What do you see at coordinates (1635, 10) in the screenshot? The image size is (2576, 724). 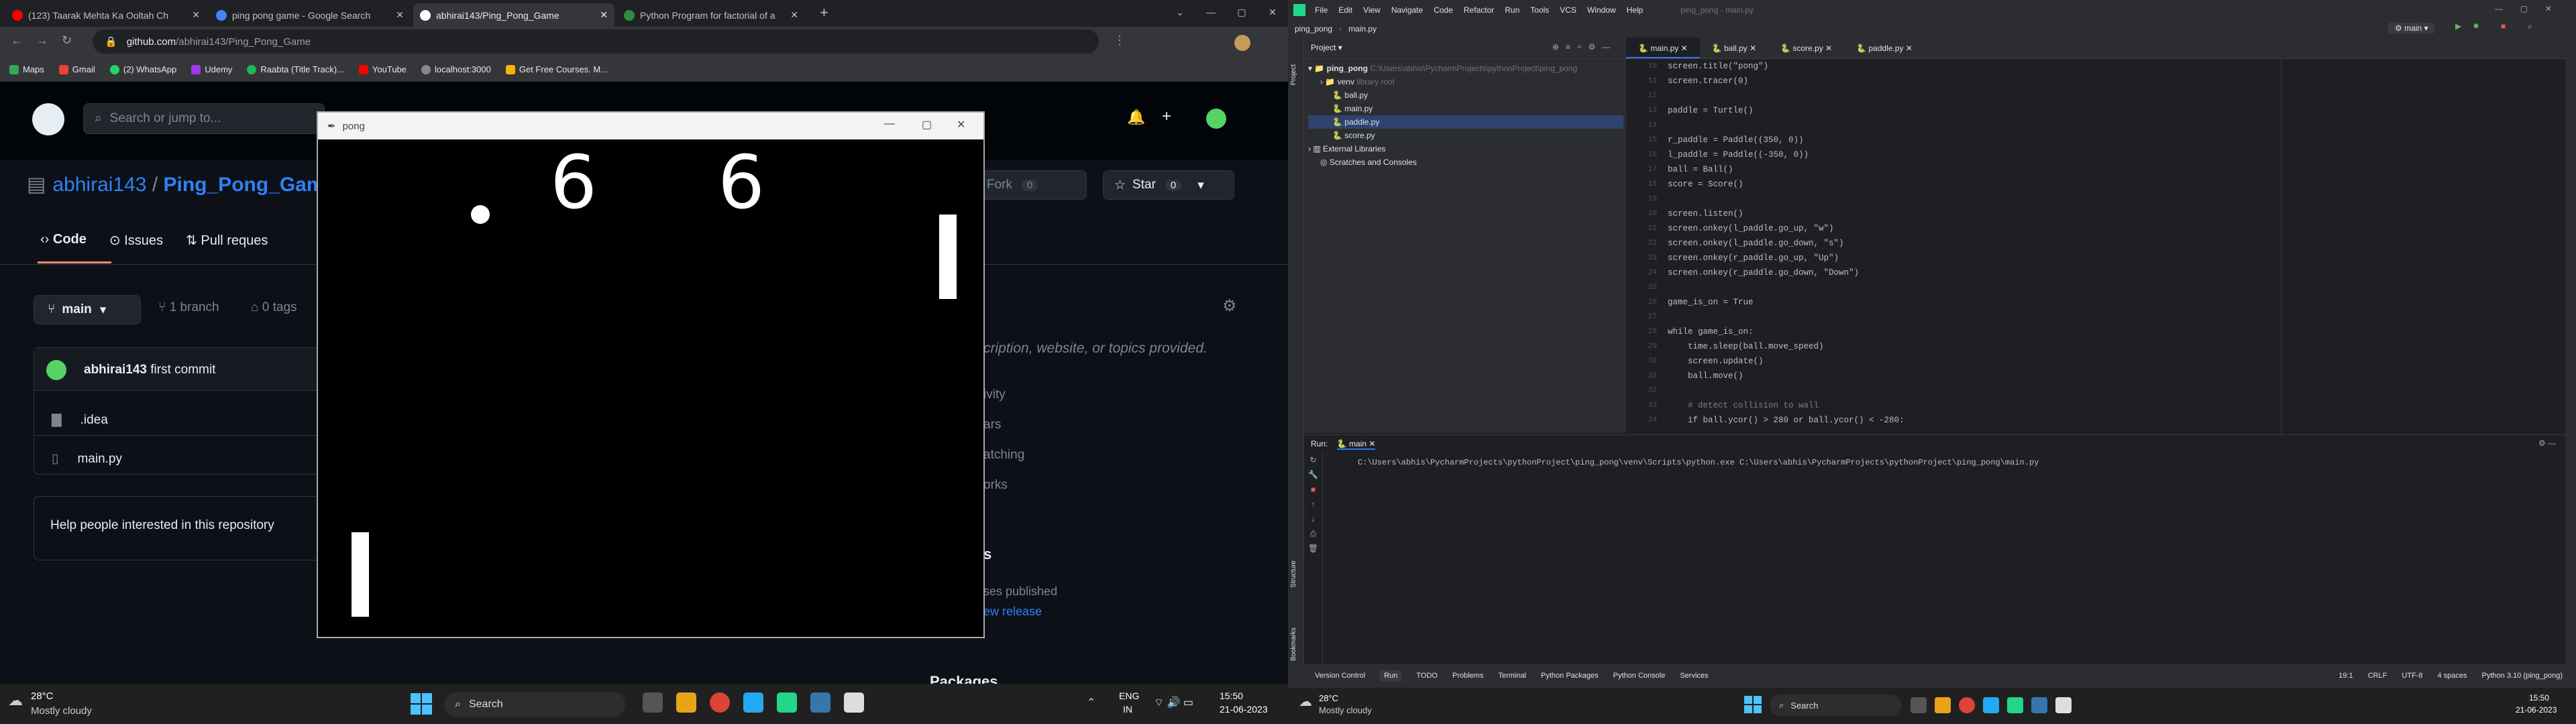 I see `menu-item: Help` at bounding box center [1635, 10].